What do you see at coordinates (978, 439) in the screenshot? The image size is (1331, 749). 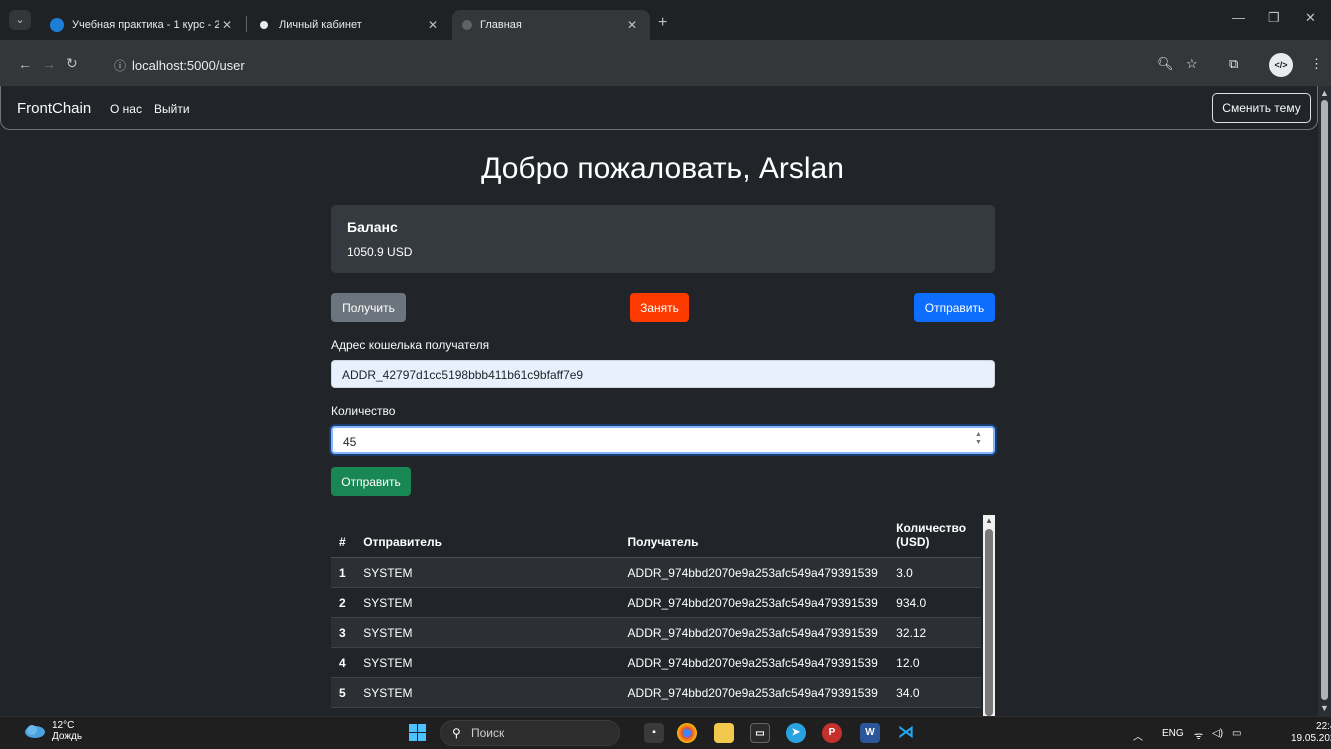 I see `number-spinner-icon: ▲ ▼` at bounding box center [978, 439].